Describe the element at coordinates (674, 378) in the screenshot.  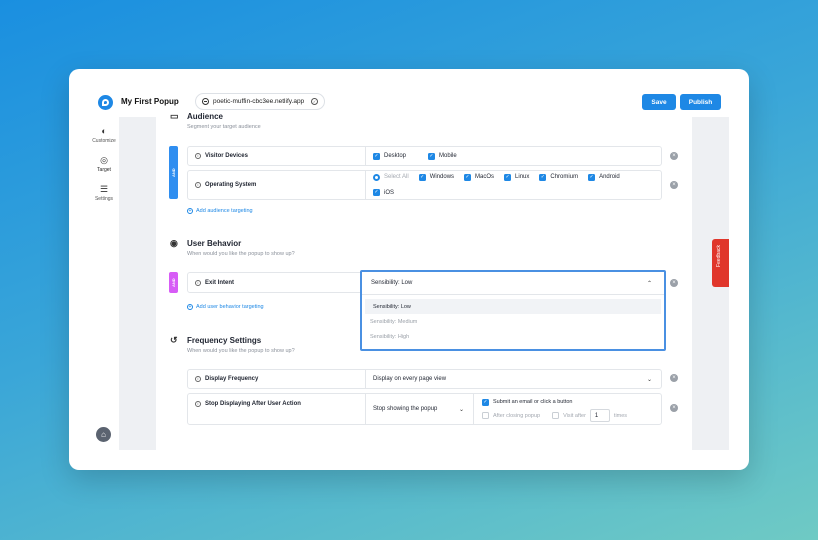
I see `remove-display-frequency-button: ×` at that location.